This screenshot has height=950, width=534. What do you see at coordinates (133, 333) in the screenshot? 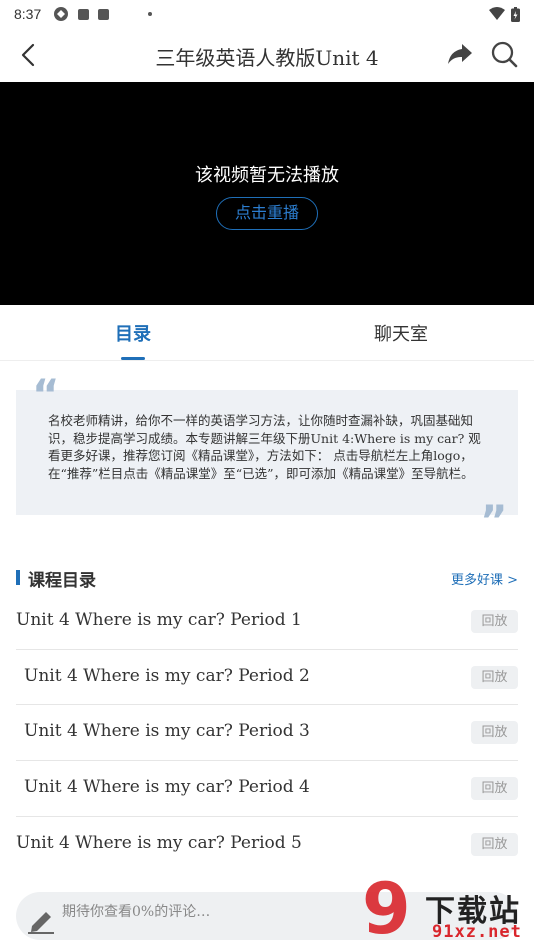
I see `tab-catalog: 目录` at bounding box center [133, 333].